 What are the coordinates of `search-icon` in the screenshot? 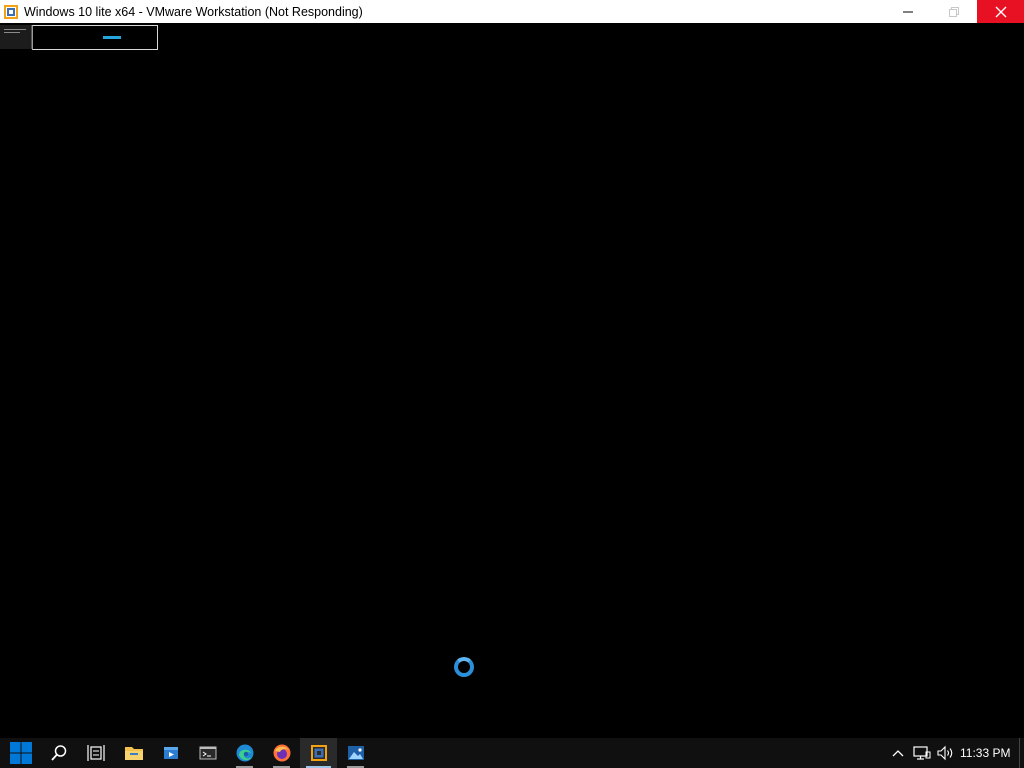 It's located at (58, 753).